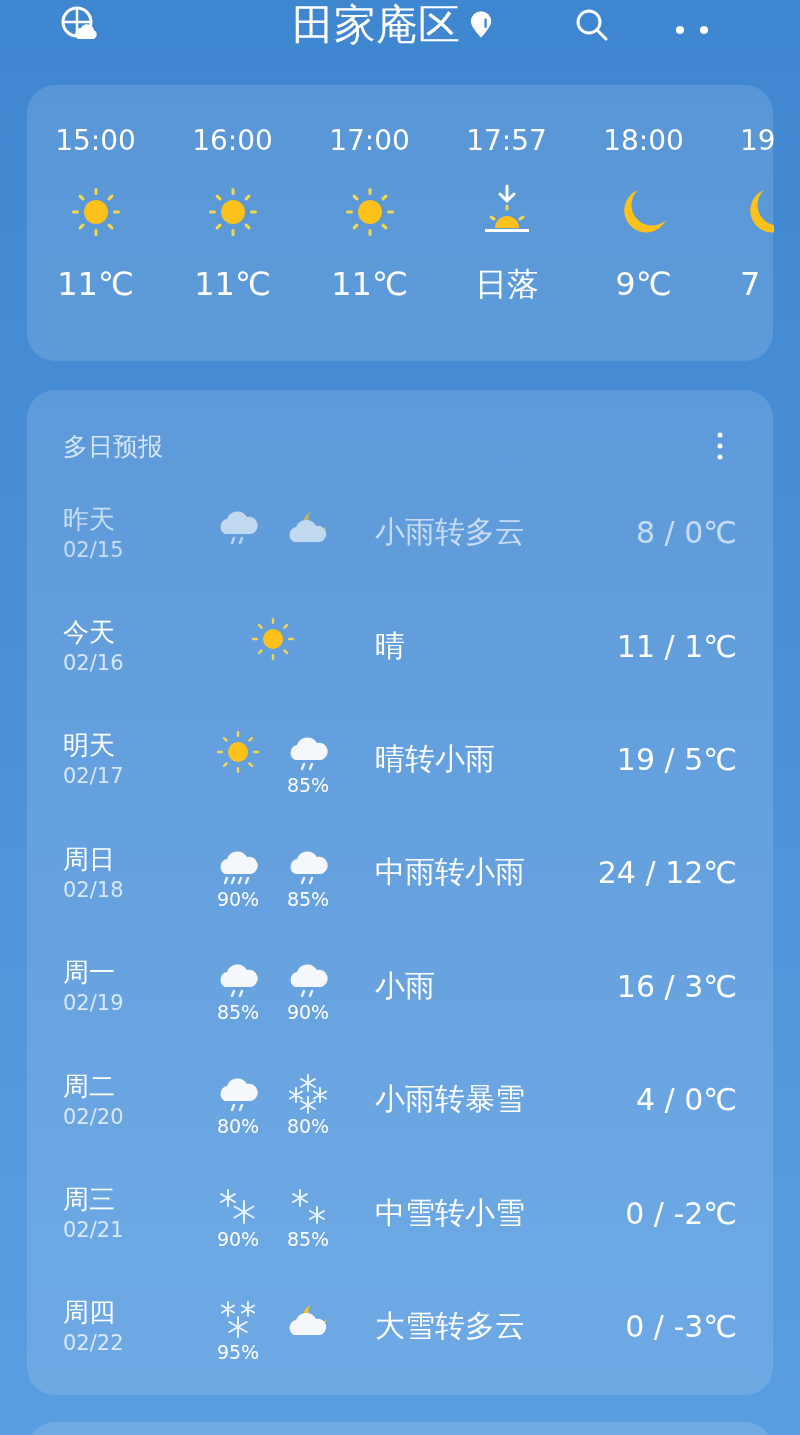  What do you see at coordinates (376, 25) in the screenshot?
I see `city-title: 田家庵区` at bounding box center [376, 25].